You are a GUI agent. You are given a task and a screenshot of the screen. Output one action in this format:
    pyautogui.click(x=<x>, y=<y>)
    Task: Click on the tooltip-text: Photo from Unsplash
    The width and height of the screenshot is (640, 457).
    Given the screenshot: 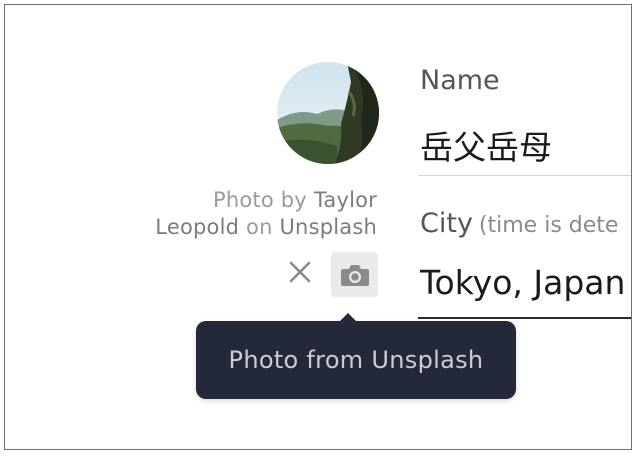 What is the action you would take?
    pyautogui.click(x=356, y=360)
    